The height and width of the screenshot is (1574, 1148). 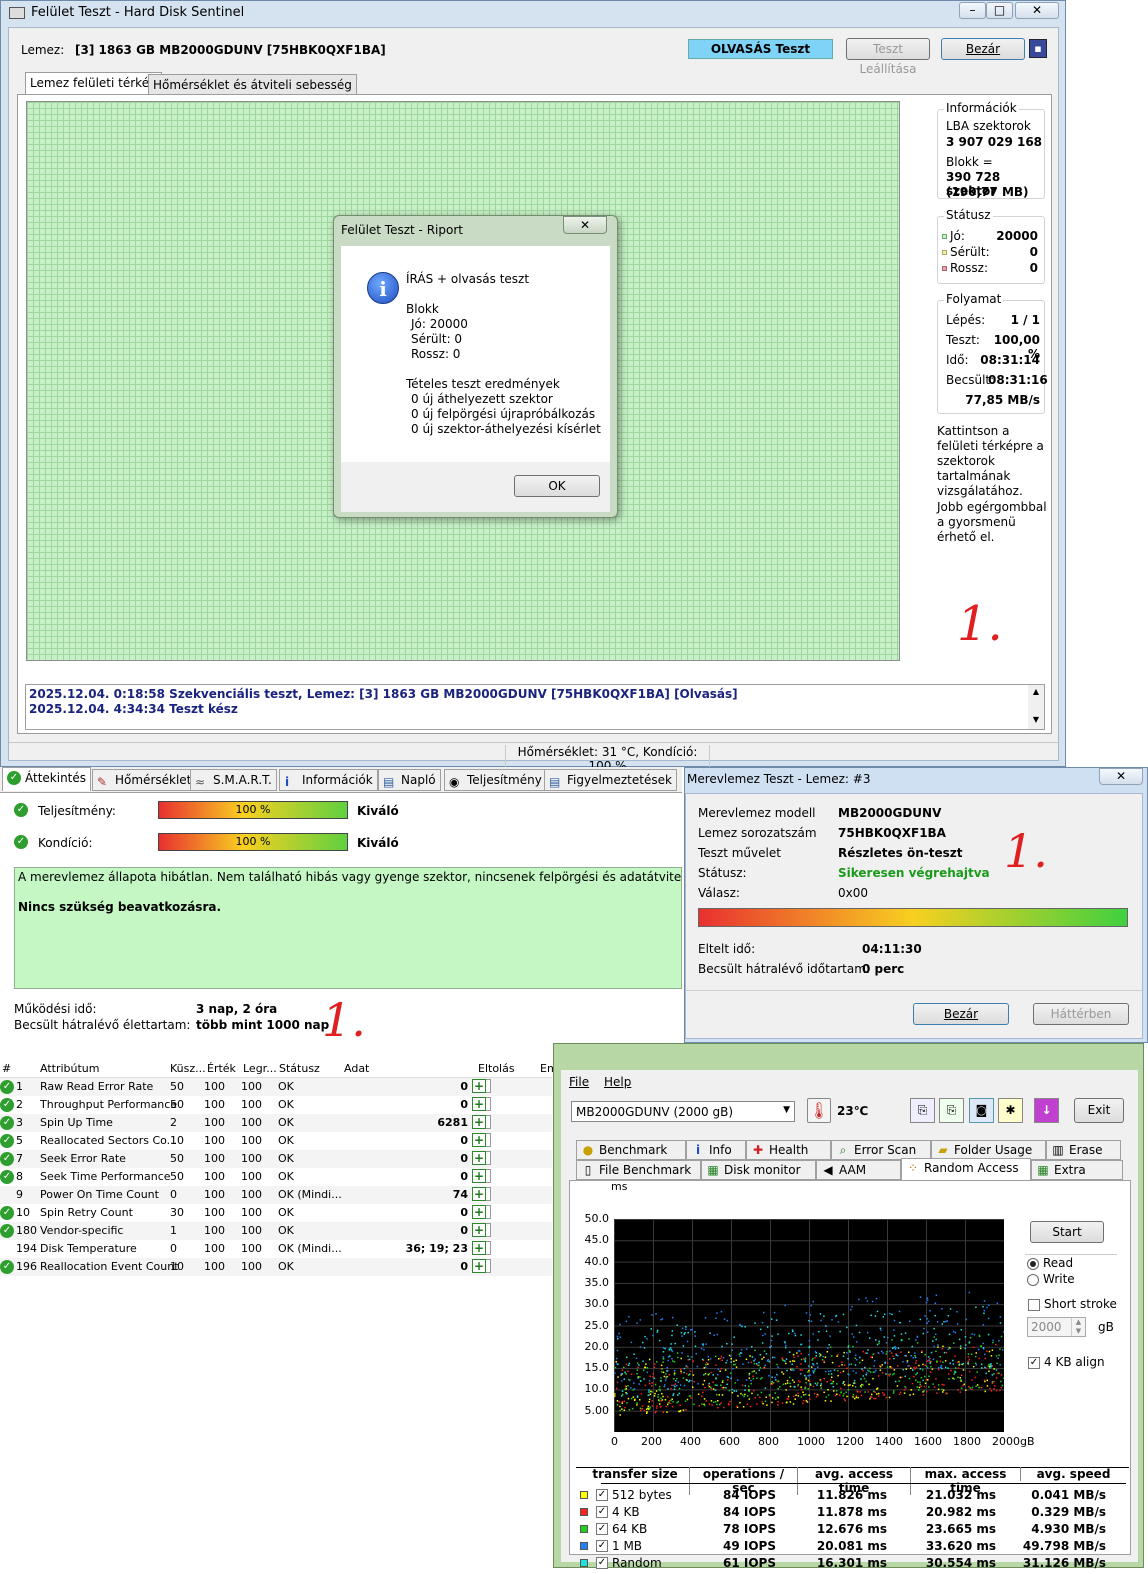 What do you see at coordinates (881, 1150) in the screenshot?
I see `tab-error-scan: ⌕ Error Scan` at bounding box center [881, 1150].